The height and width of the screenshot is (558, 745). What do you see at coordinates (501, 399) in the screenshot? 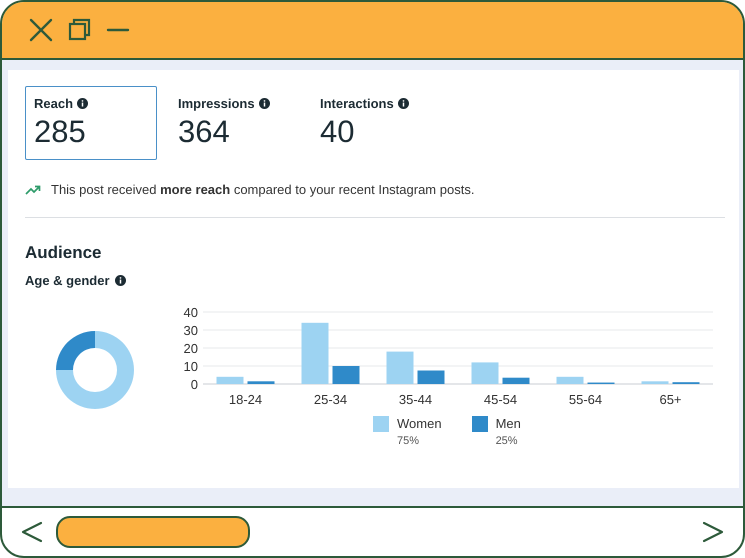
I see `x-tick-label: 45-54` at bounding box center [501, 399].